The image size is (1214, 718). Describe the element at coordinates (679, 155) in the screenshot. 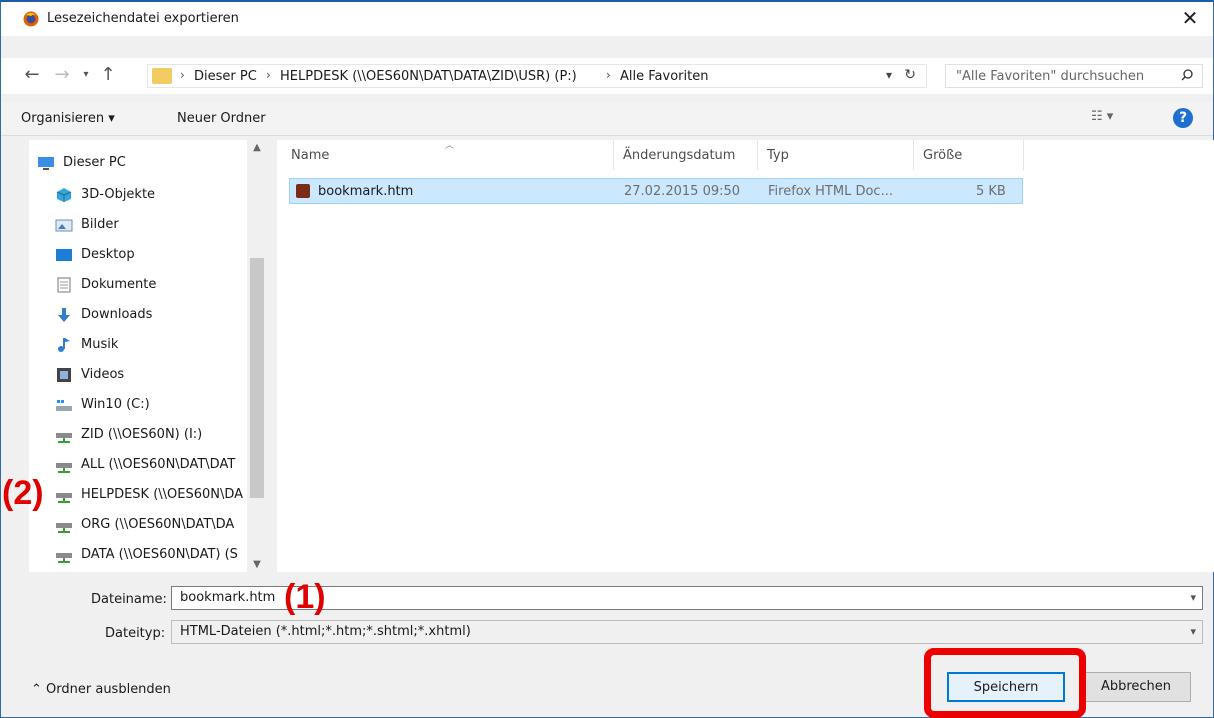

I see `column-header-date: Änderungsdatum` at that location.